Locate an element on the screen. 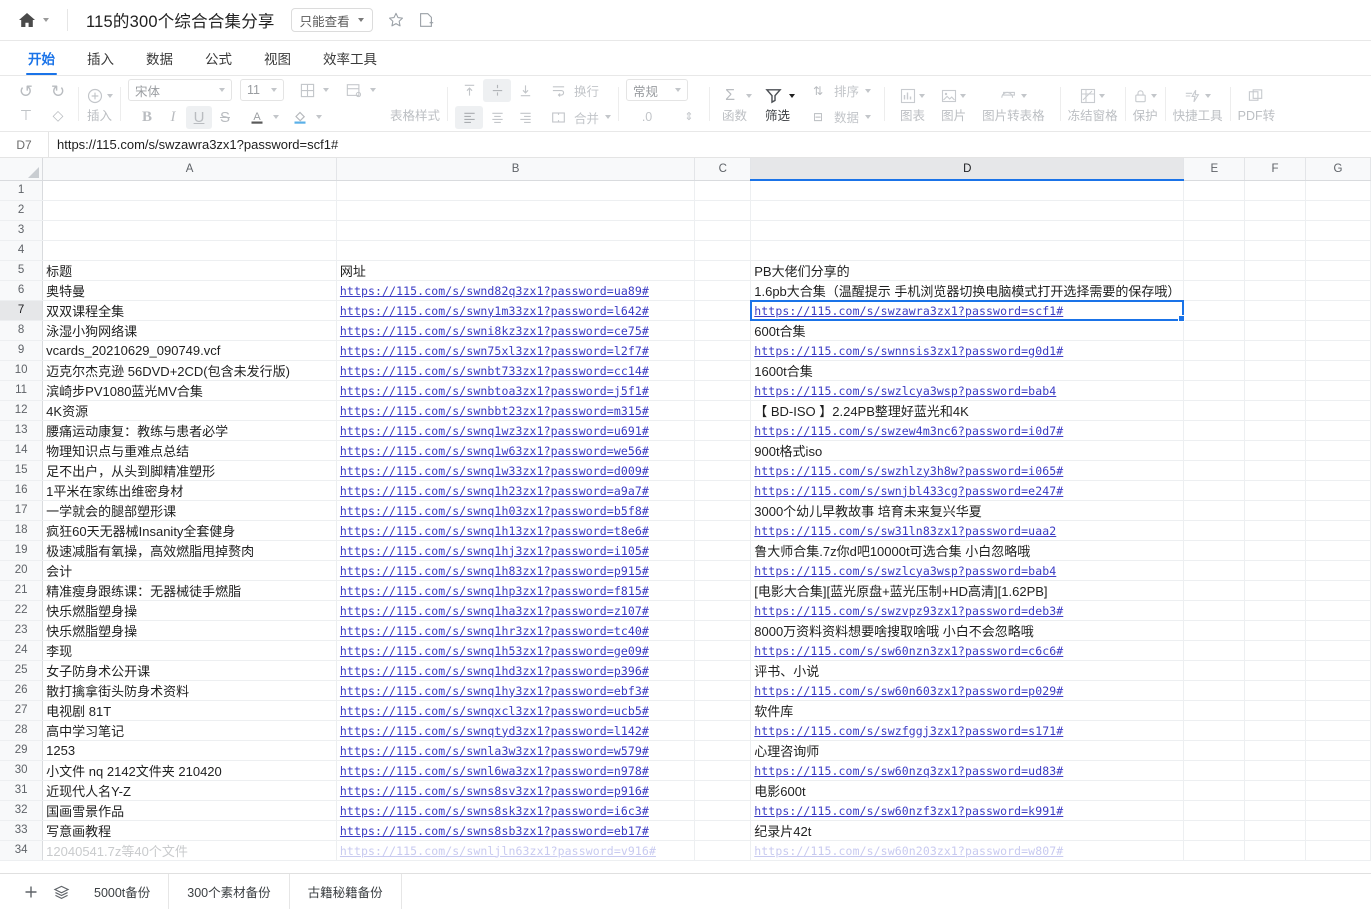 This screenshot has height=909, width=1371. cell-a24: 李现 is located at coordinates (189, 650).